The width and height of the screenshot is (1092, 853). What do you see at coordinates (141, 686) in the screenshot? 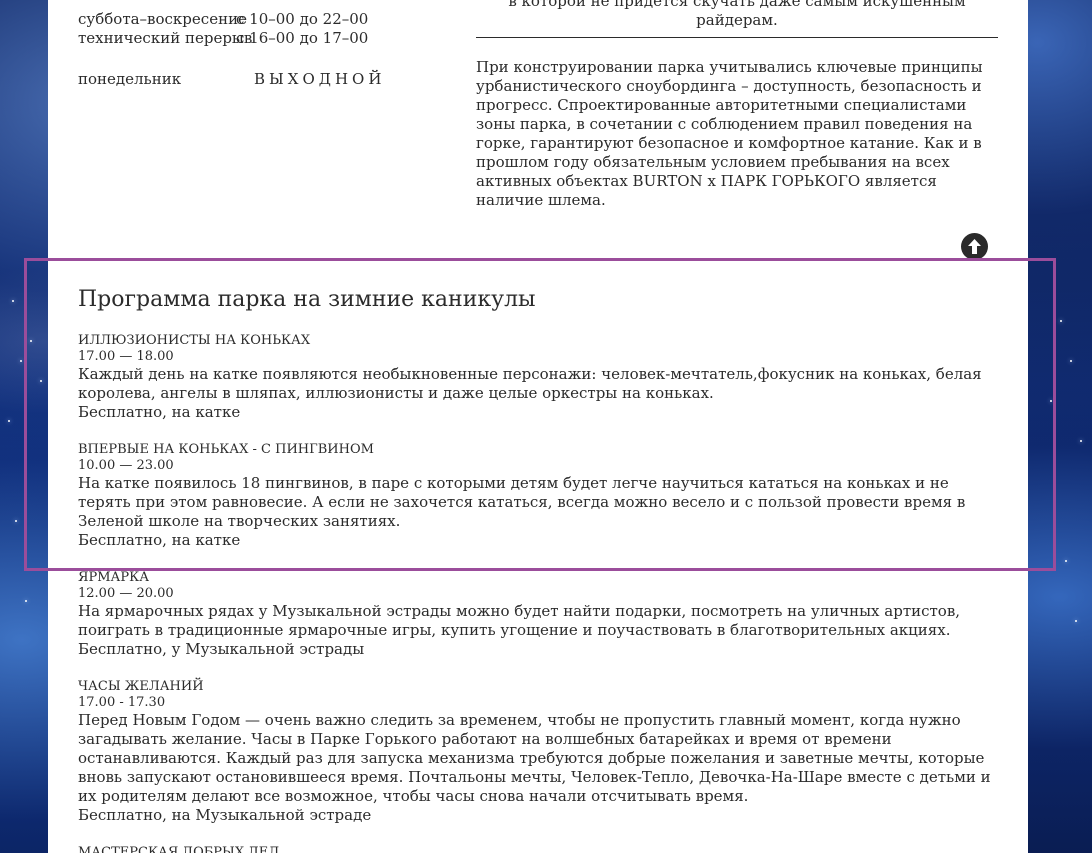
I see `event-title: ЧАСЫ ЖЕЛАНИЙ` at bounding box center [141, 686].